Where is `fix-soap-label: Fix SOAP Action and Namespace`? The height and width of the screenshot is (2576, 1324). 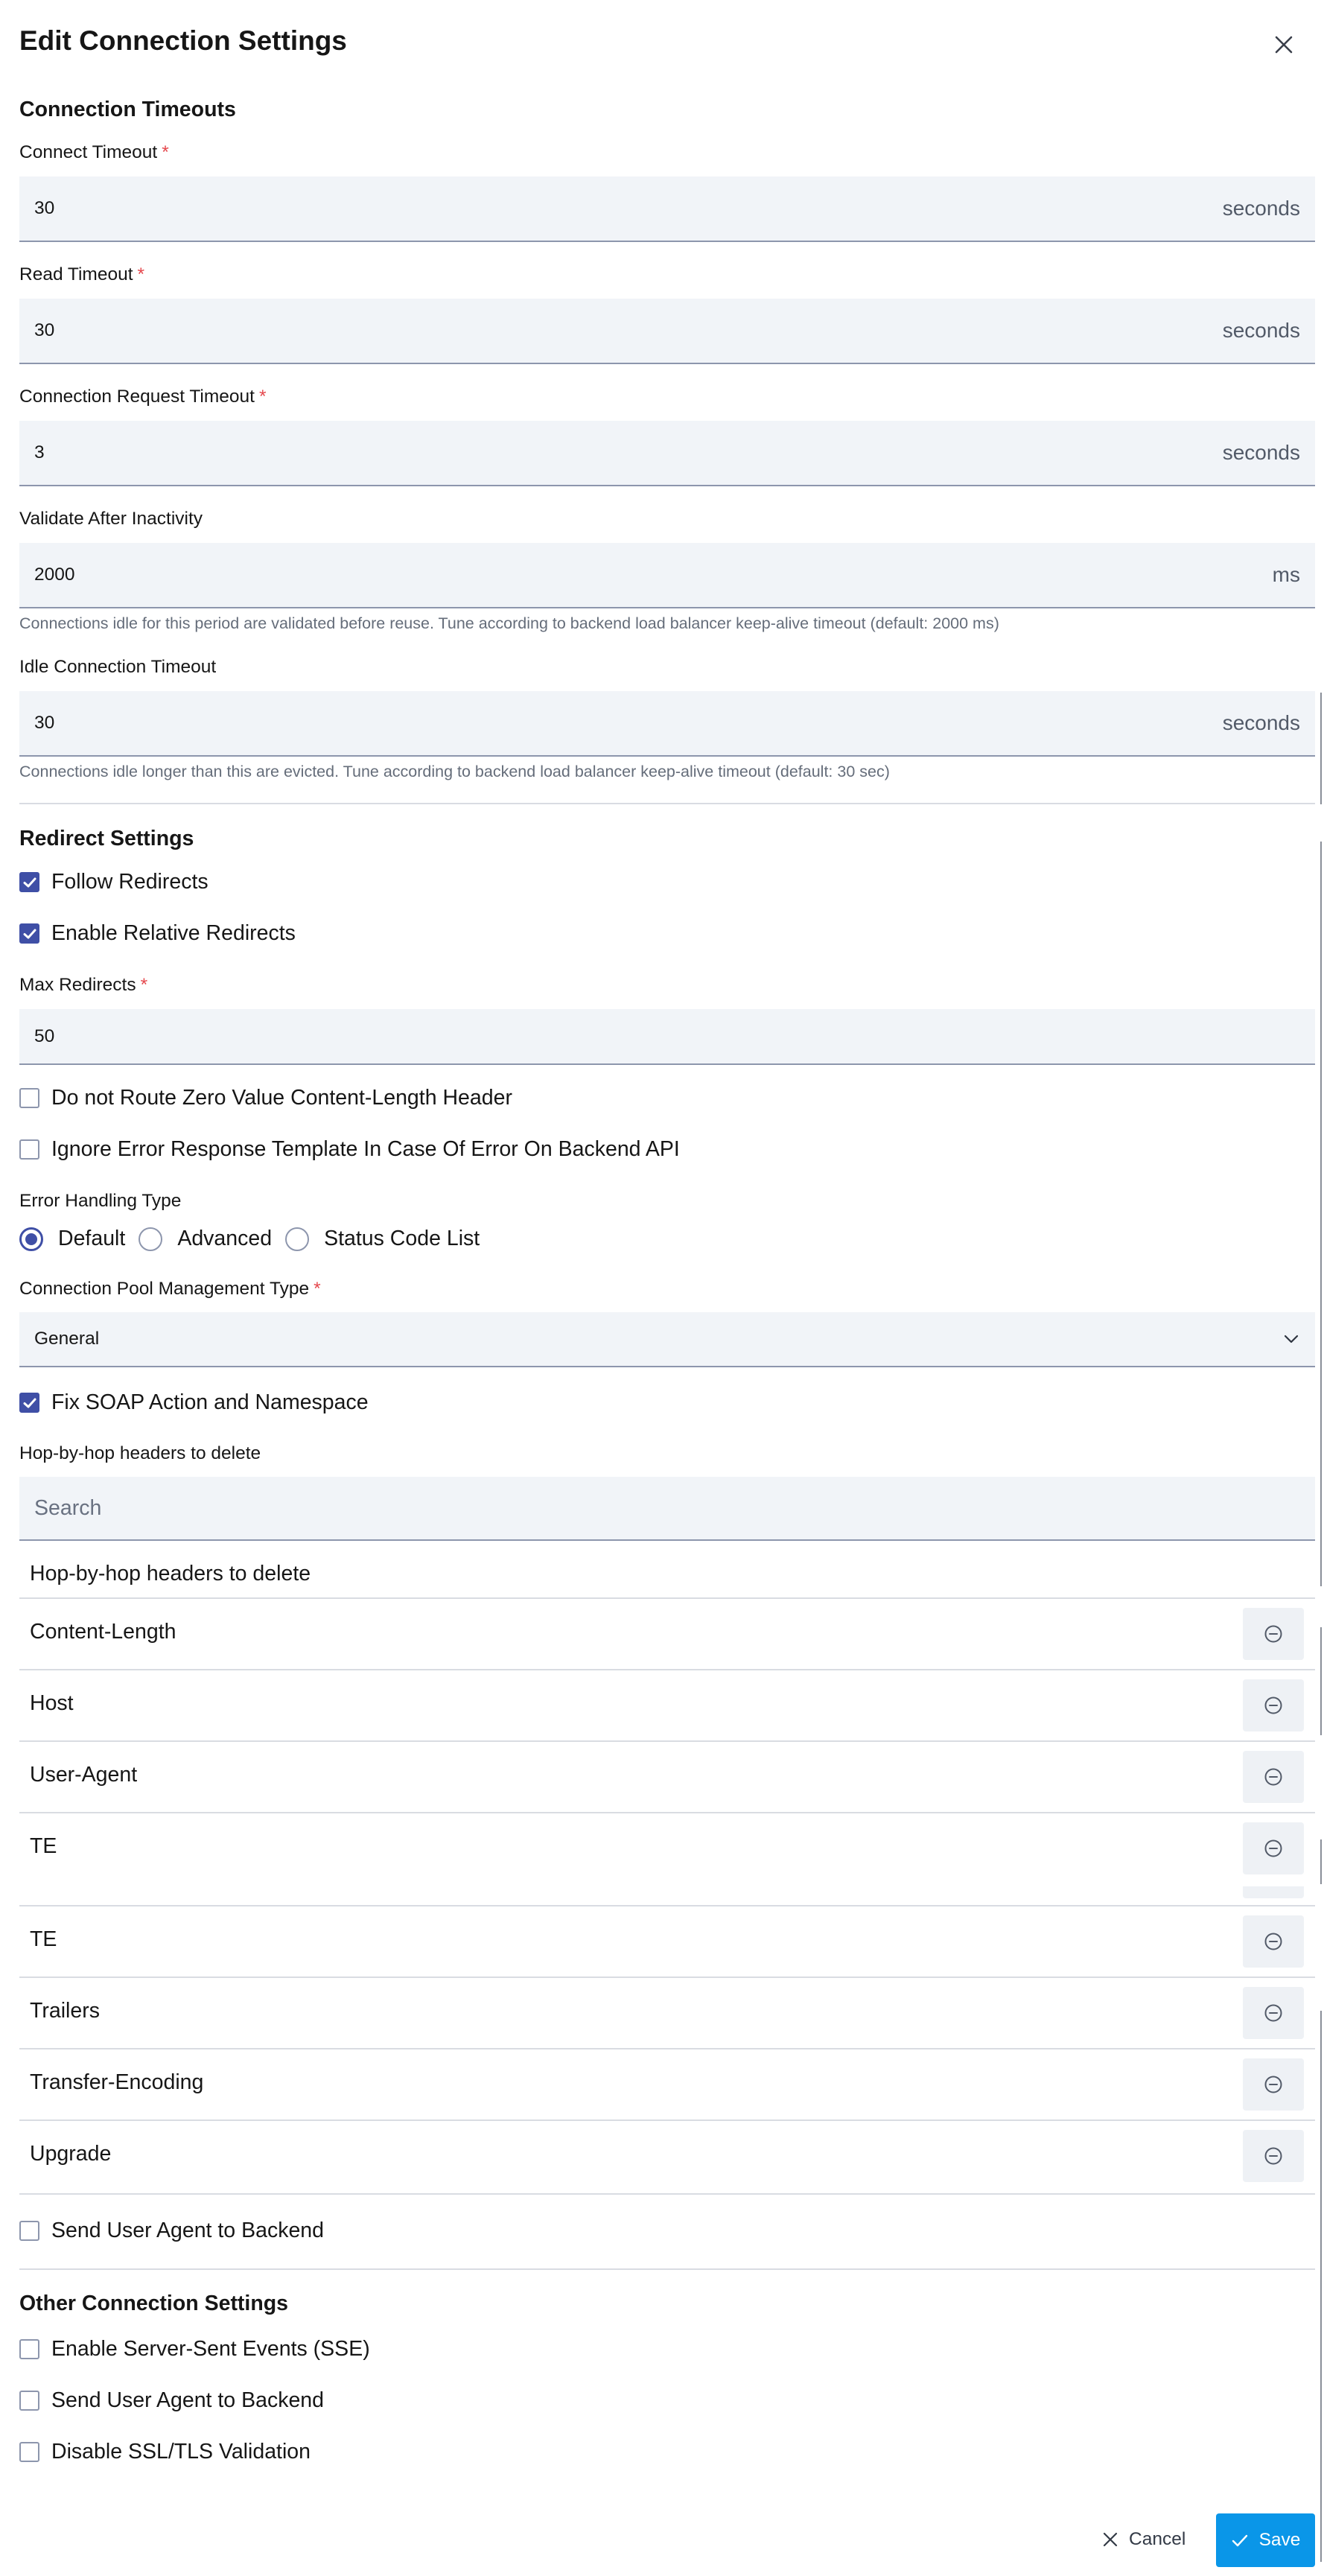 fix-soap-label: Fix SOAP Action and Namespace is located at coordinates (210, 1402).